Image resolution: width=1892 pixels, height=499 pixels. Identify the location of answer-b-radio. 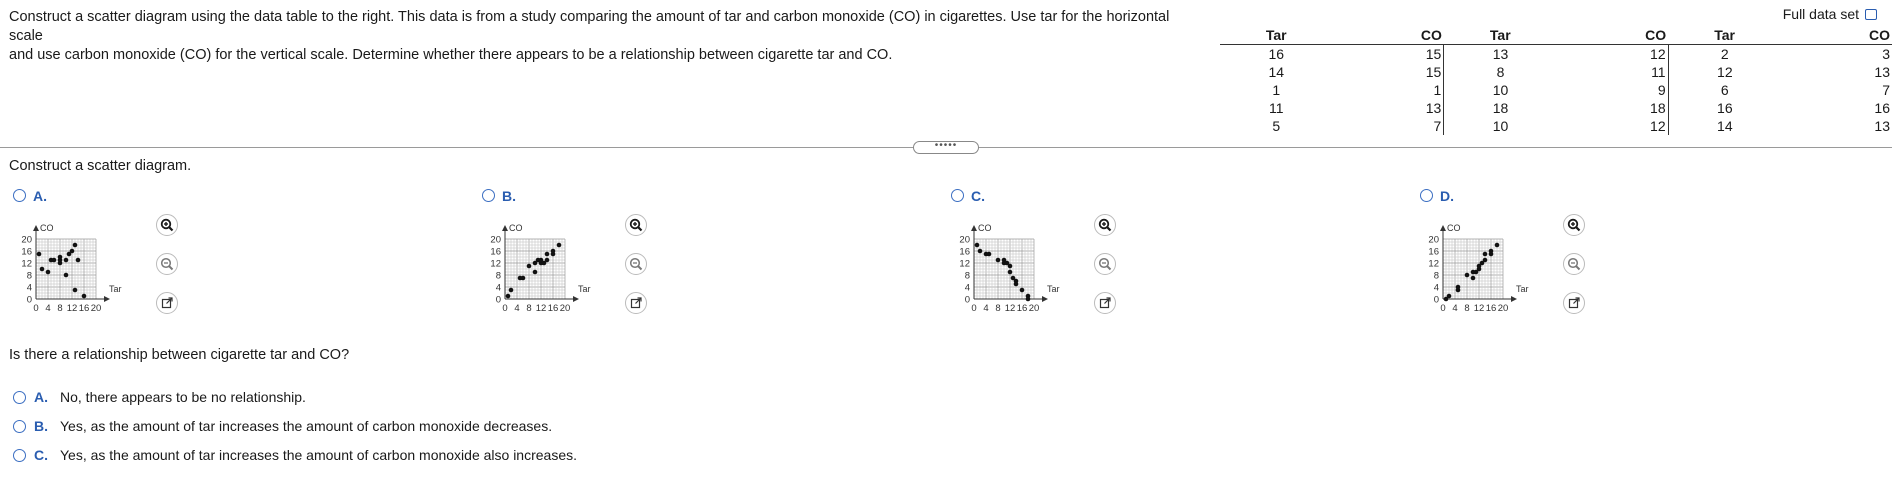
(19, 426).